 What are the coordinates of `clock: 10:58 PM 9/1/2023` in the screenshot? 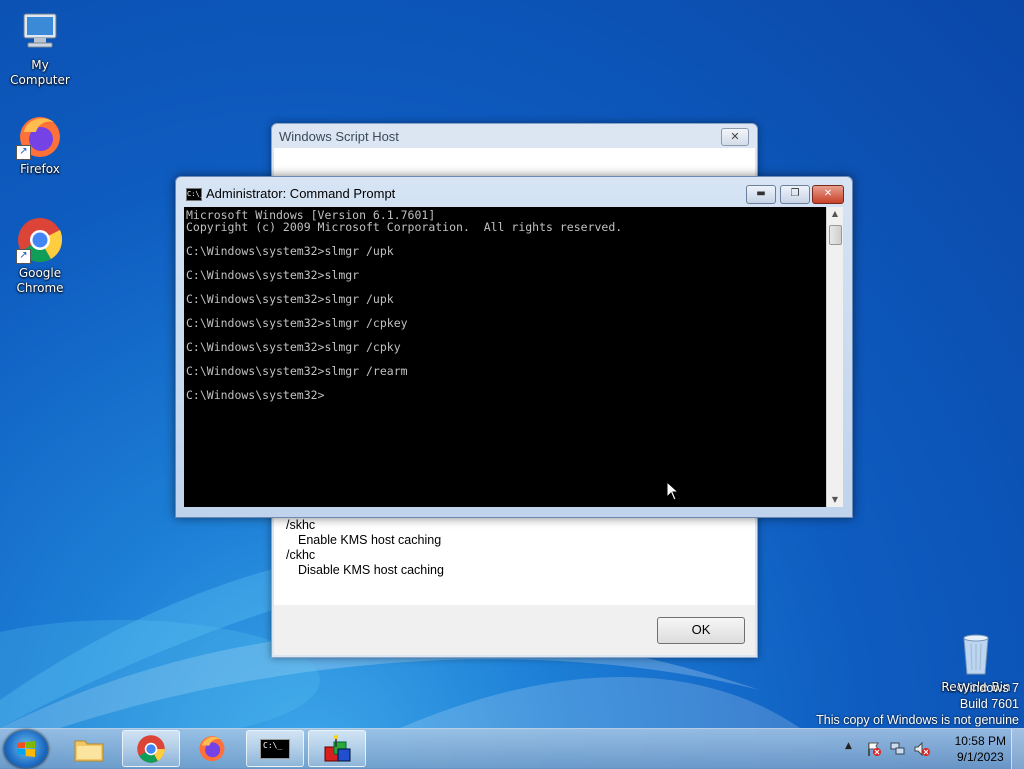 It's located at (980, 749).